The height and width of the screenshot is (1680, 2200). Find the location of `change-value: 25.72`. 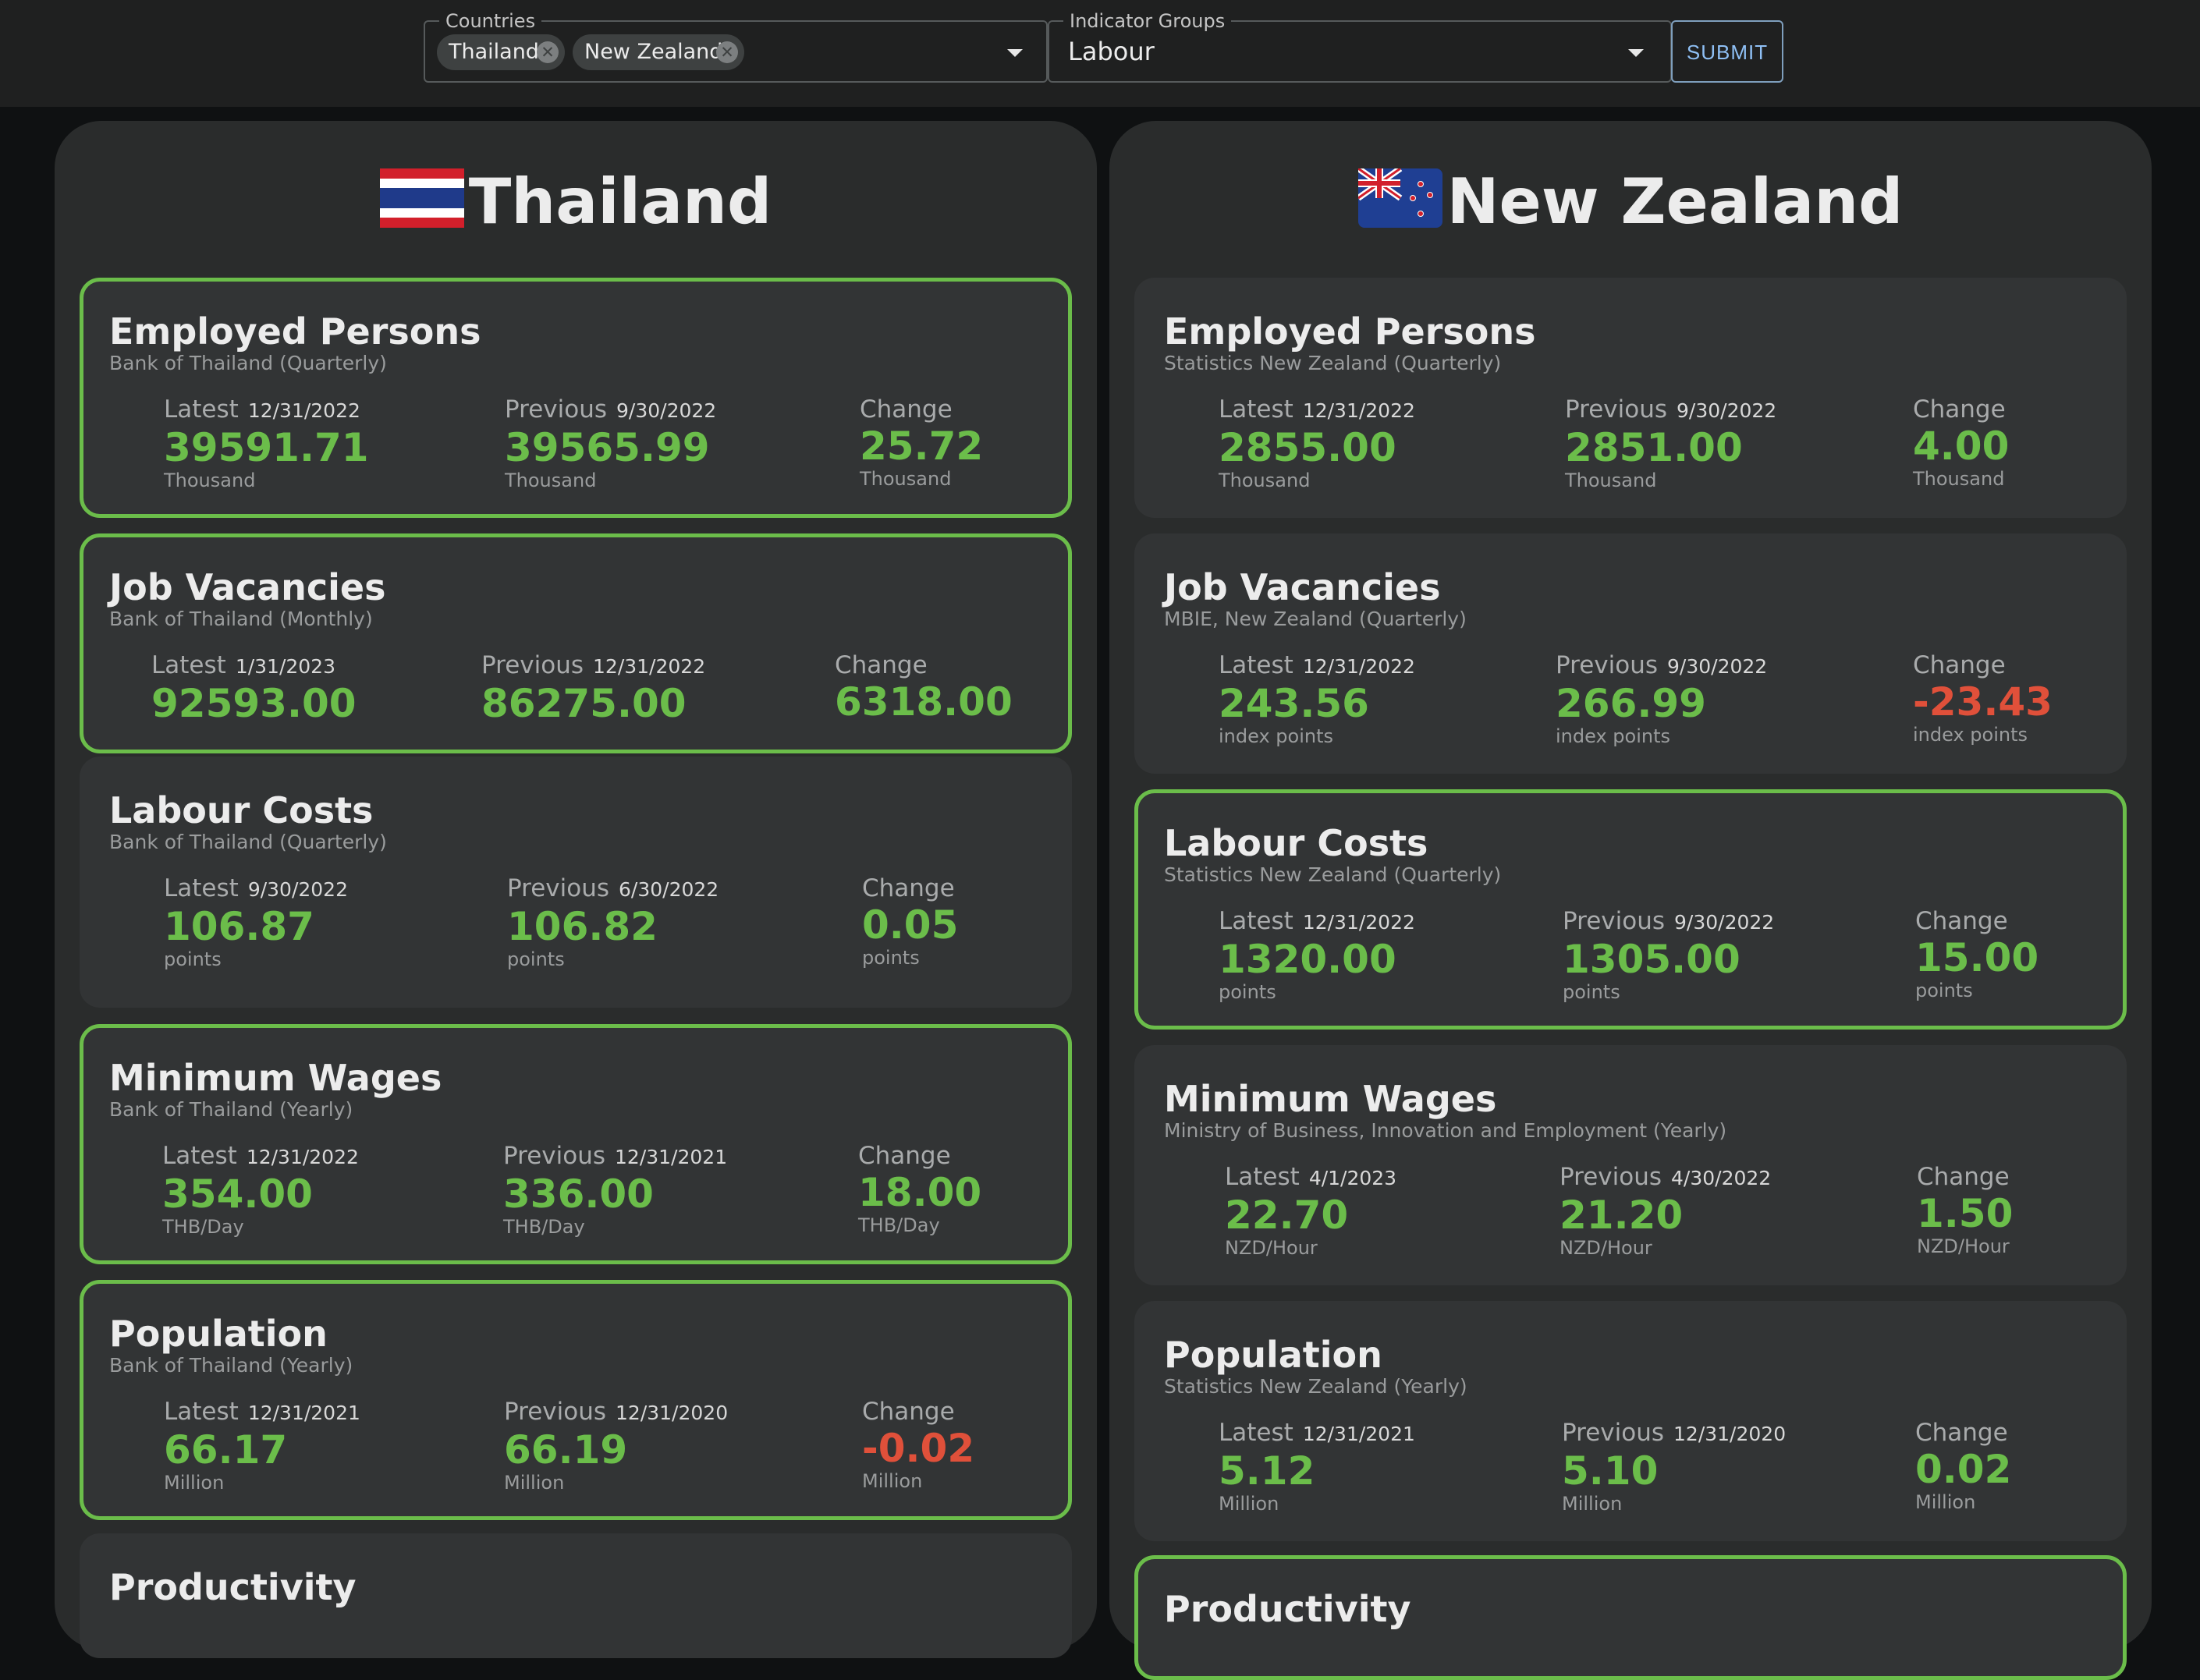

change-value: 25.72 is located at coordinates (922, 446).